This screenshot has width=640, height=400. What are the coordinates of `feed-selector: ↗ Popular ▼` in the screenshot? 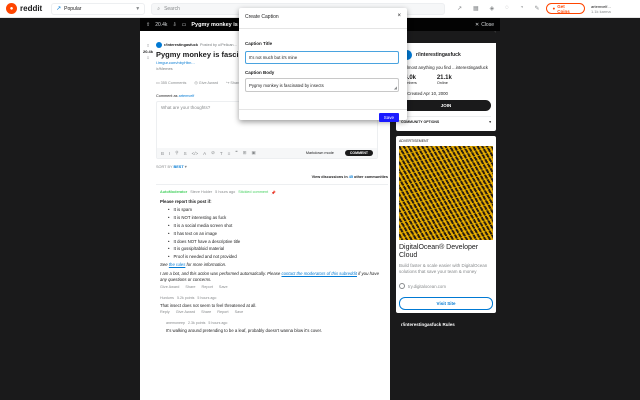 It's located at (98, 8).